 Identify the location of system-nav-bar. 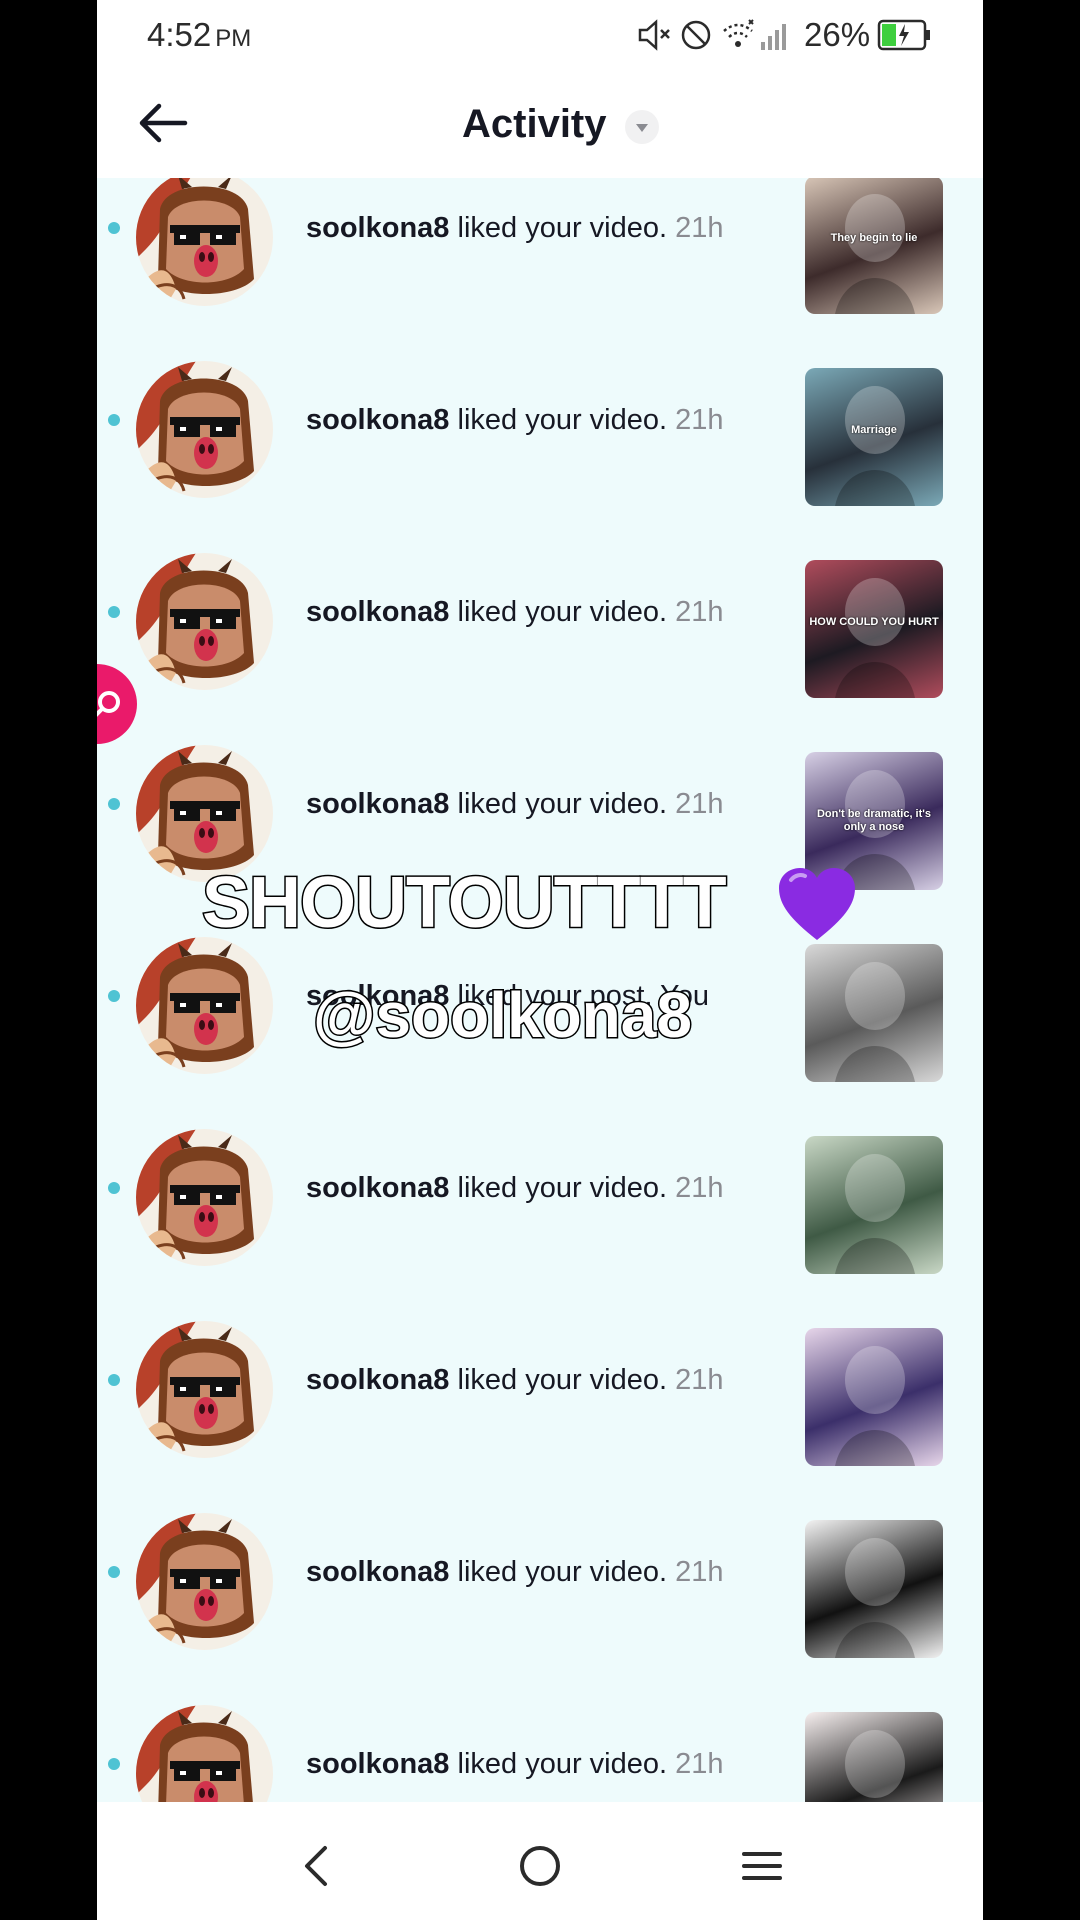
(540, 1861).